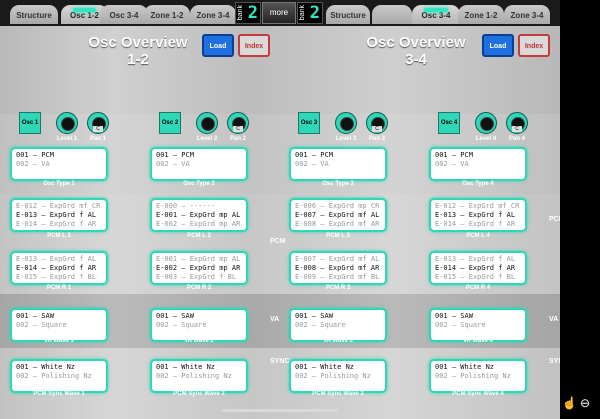 This screenshot has width=600, height=419. Describe the element at coordinates (30, 123) in the screenshot. I see `osc-1-button: Osc 1` at that location.